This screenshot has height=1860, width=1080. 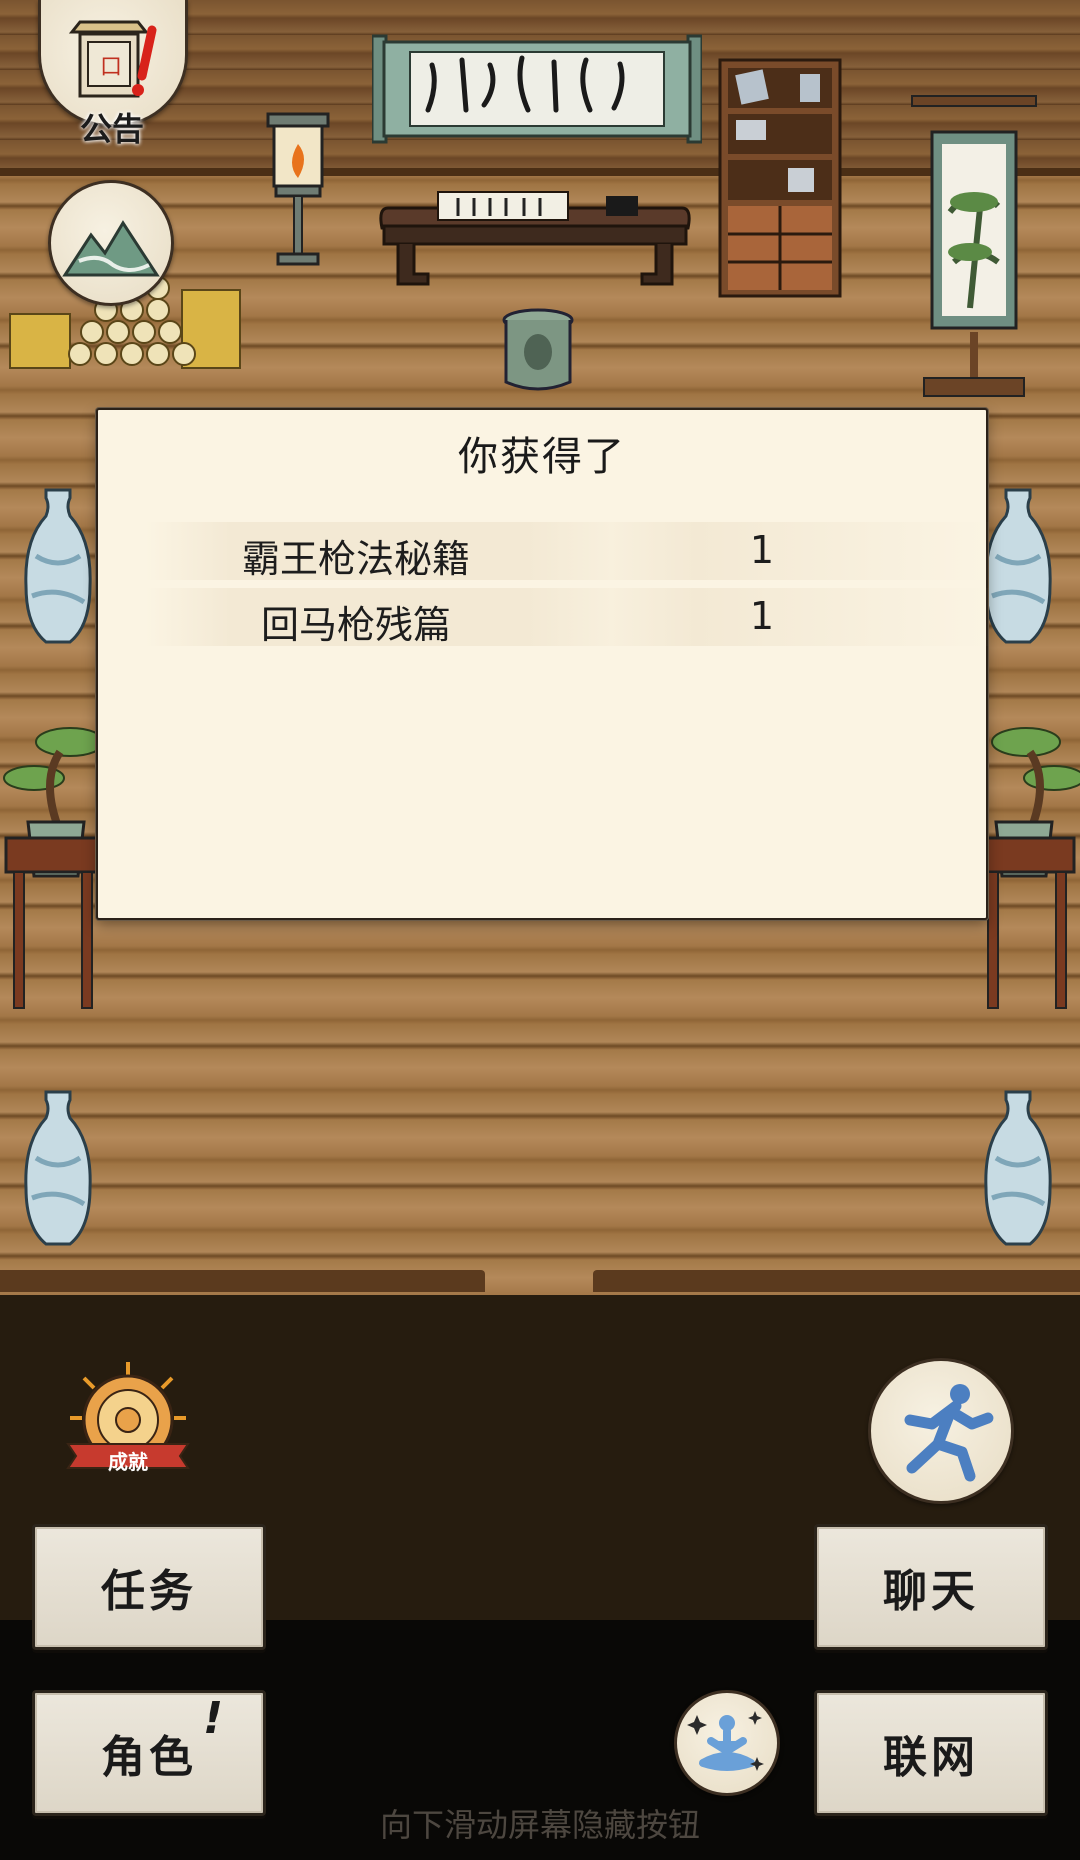 I want to click on achievement-button: 成就, so click(x=128, y=1420).